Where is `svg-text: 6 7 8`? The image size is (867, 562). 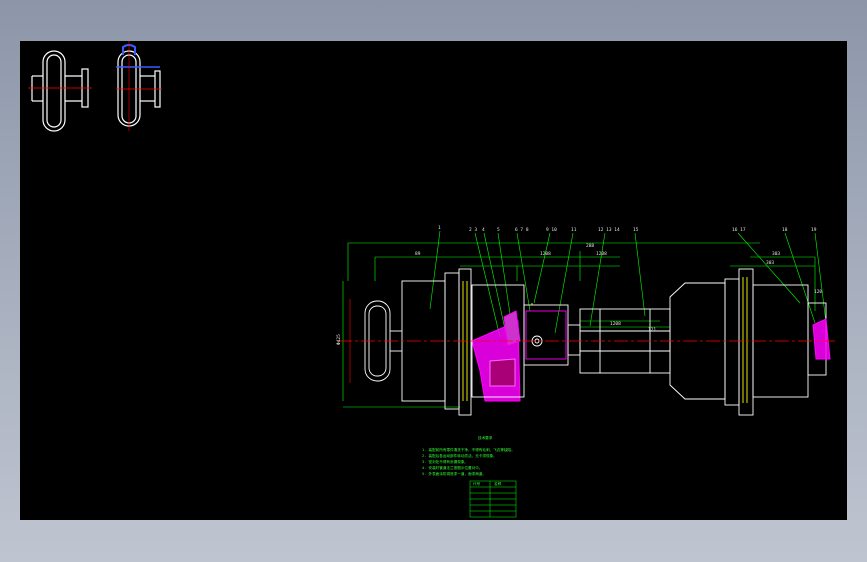 svg-text: 6 7 8 is located at coordinates (522, 230).